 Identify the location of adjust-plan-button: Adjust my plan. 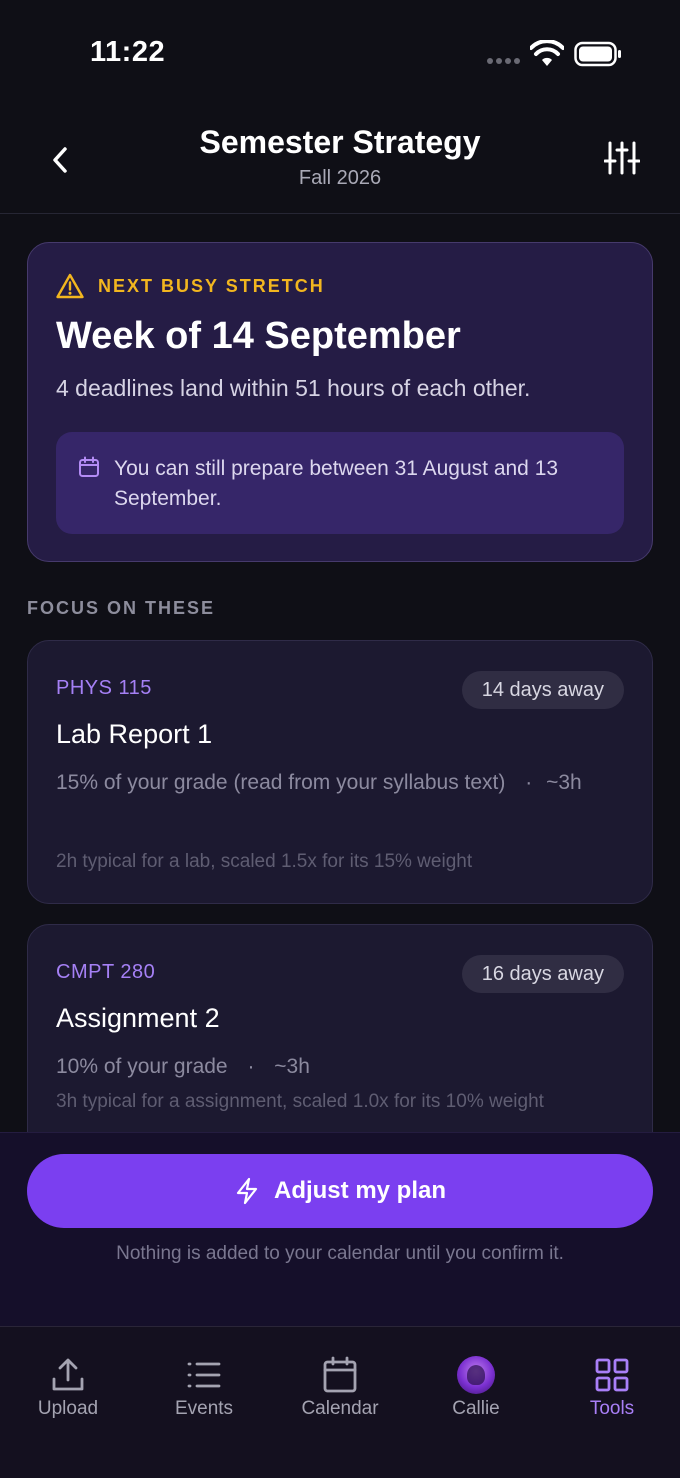
(340, 1191).